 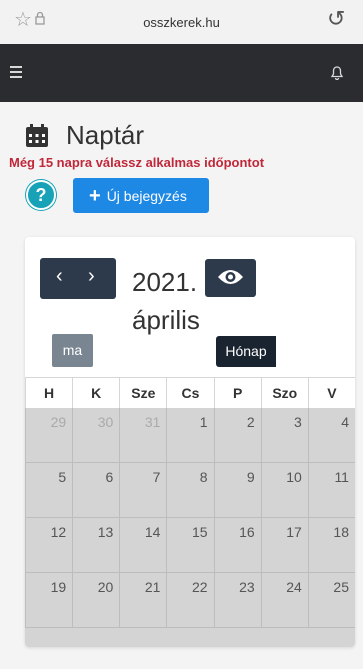 I want to click on browser-bar: ☆ osszkerek.hu ↺, so click(x=181, y=22).